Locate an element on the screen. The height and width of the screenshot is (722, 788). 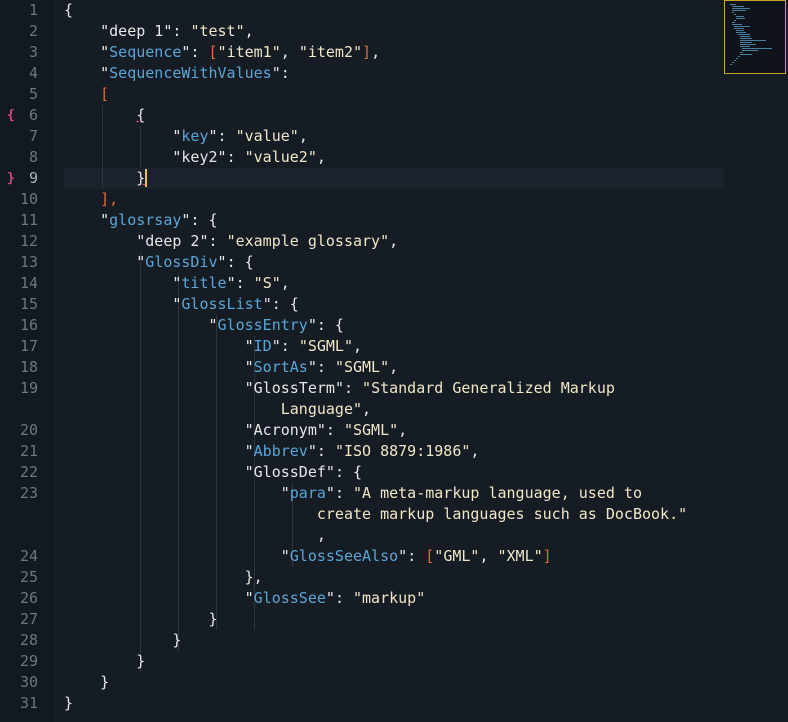
code-line: "ID": "SGML", is located at coordinates (394, 346).